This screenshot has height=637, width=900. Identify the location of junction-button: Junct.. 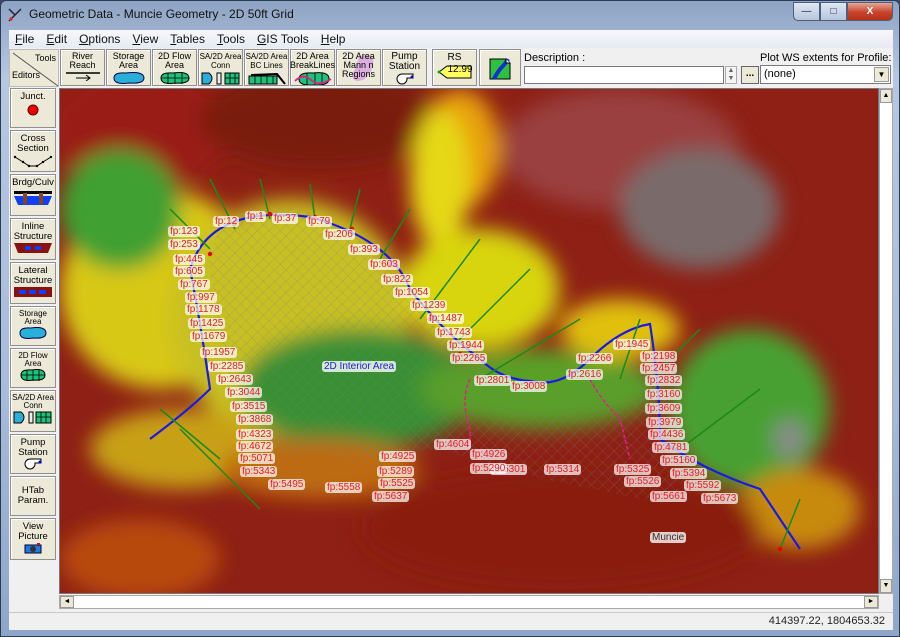
(33, 108).